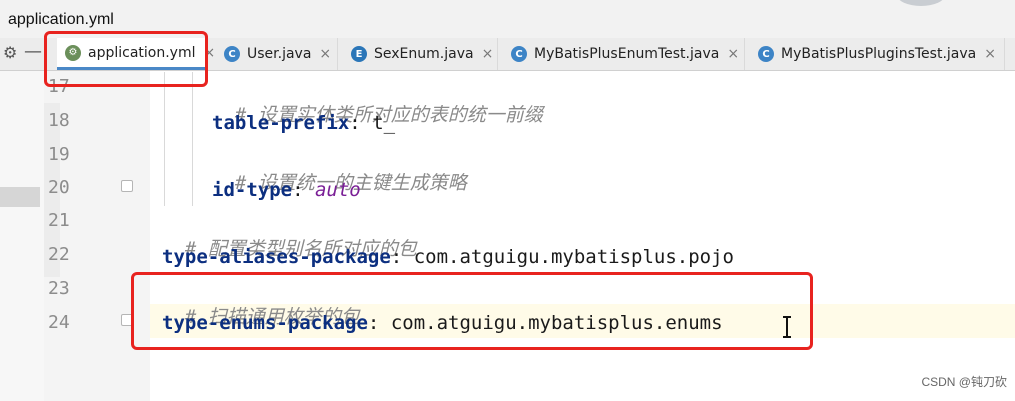  I want to click on highlight-box-code, so click(472, 311).